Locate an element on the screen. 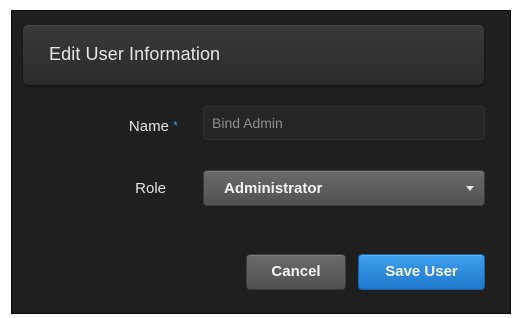 Image resolution: width=515 pixels, height=318 pixels. save-user-button: Save User is located at coordinates (421, 272).